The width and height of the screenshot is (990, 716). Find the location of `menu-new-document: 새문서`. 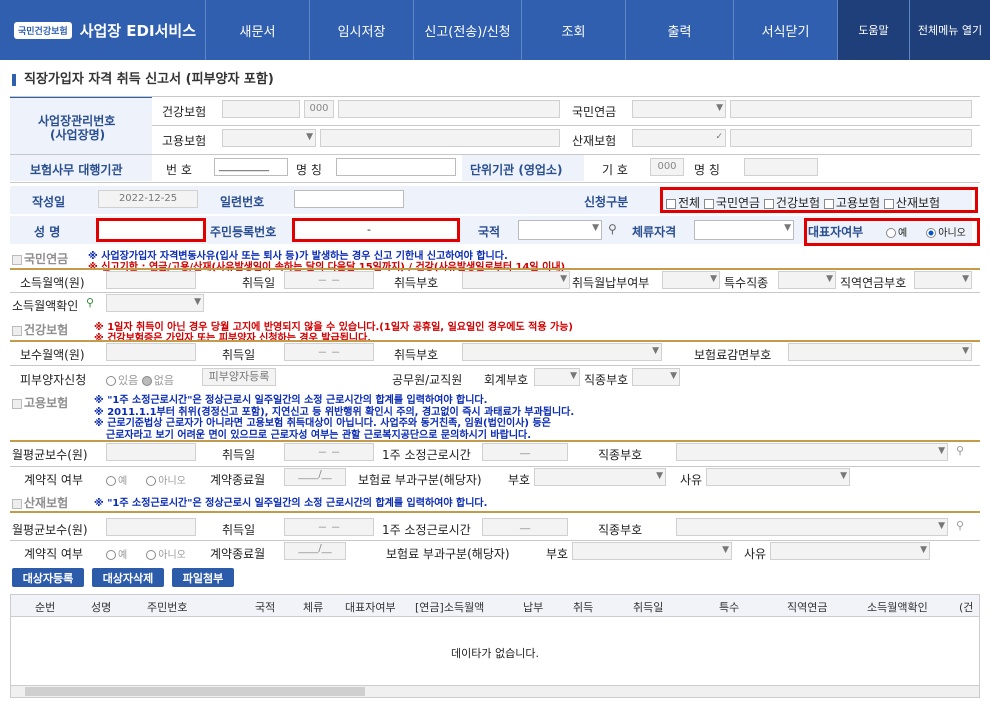

menu-new-document: 새문서 is located at coordinates (257, 30).